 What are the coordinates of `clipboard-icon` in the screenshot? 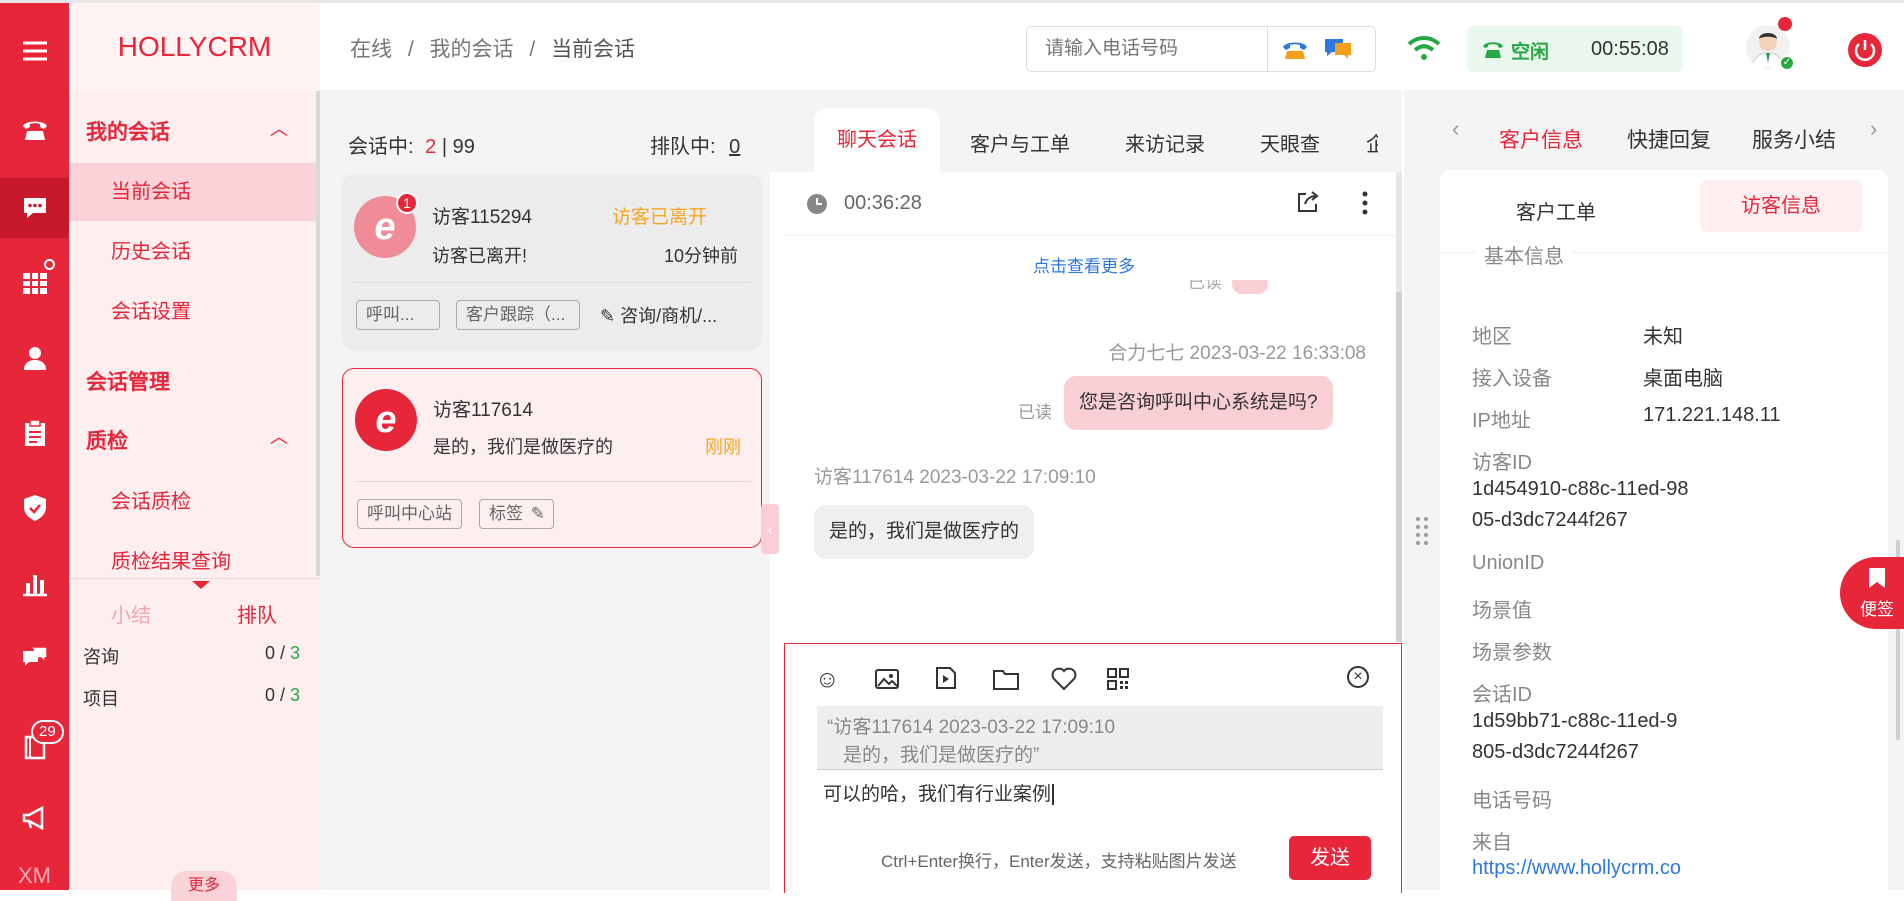 It's located at (34, 433).